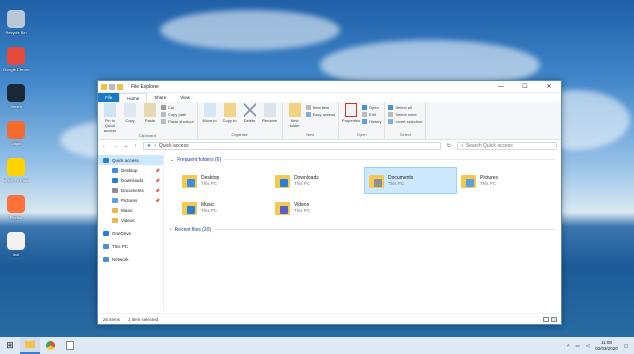 The image size is (634, 354). Describe the element at coordinates (149, 146) in the screenshot. I see `star-icon: ★` at that location.